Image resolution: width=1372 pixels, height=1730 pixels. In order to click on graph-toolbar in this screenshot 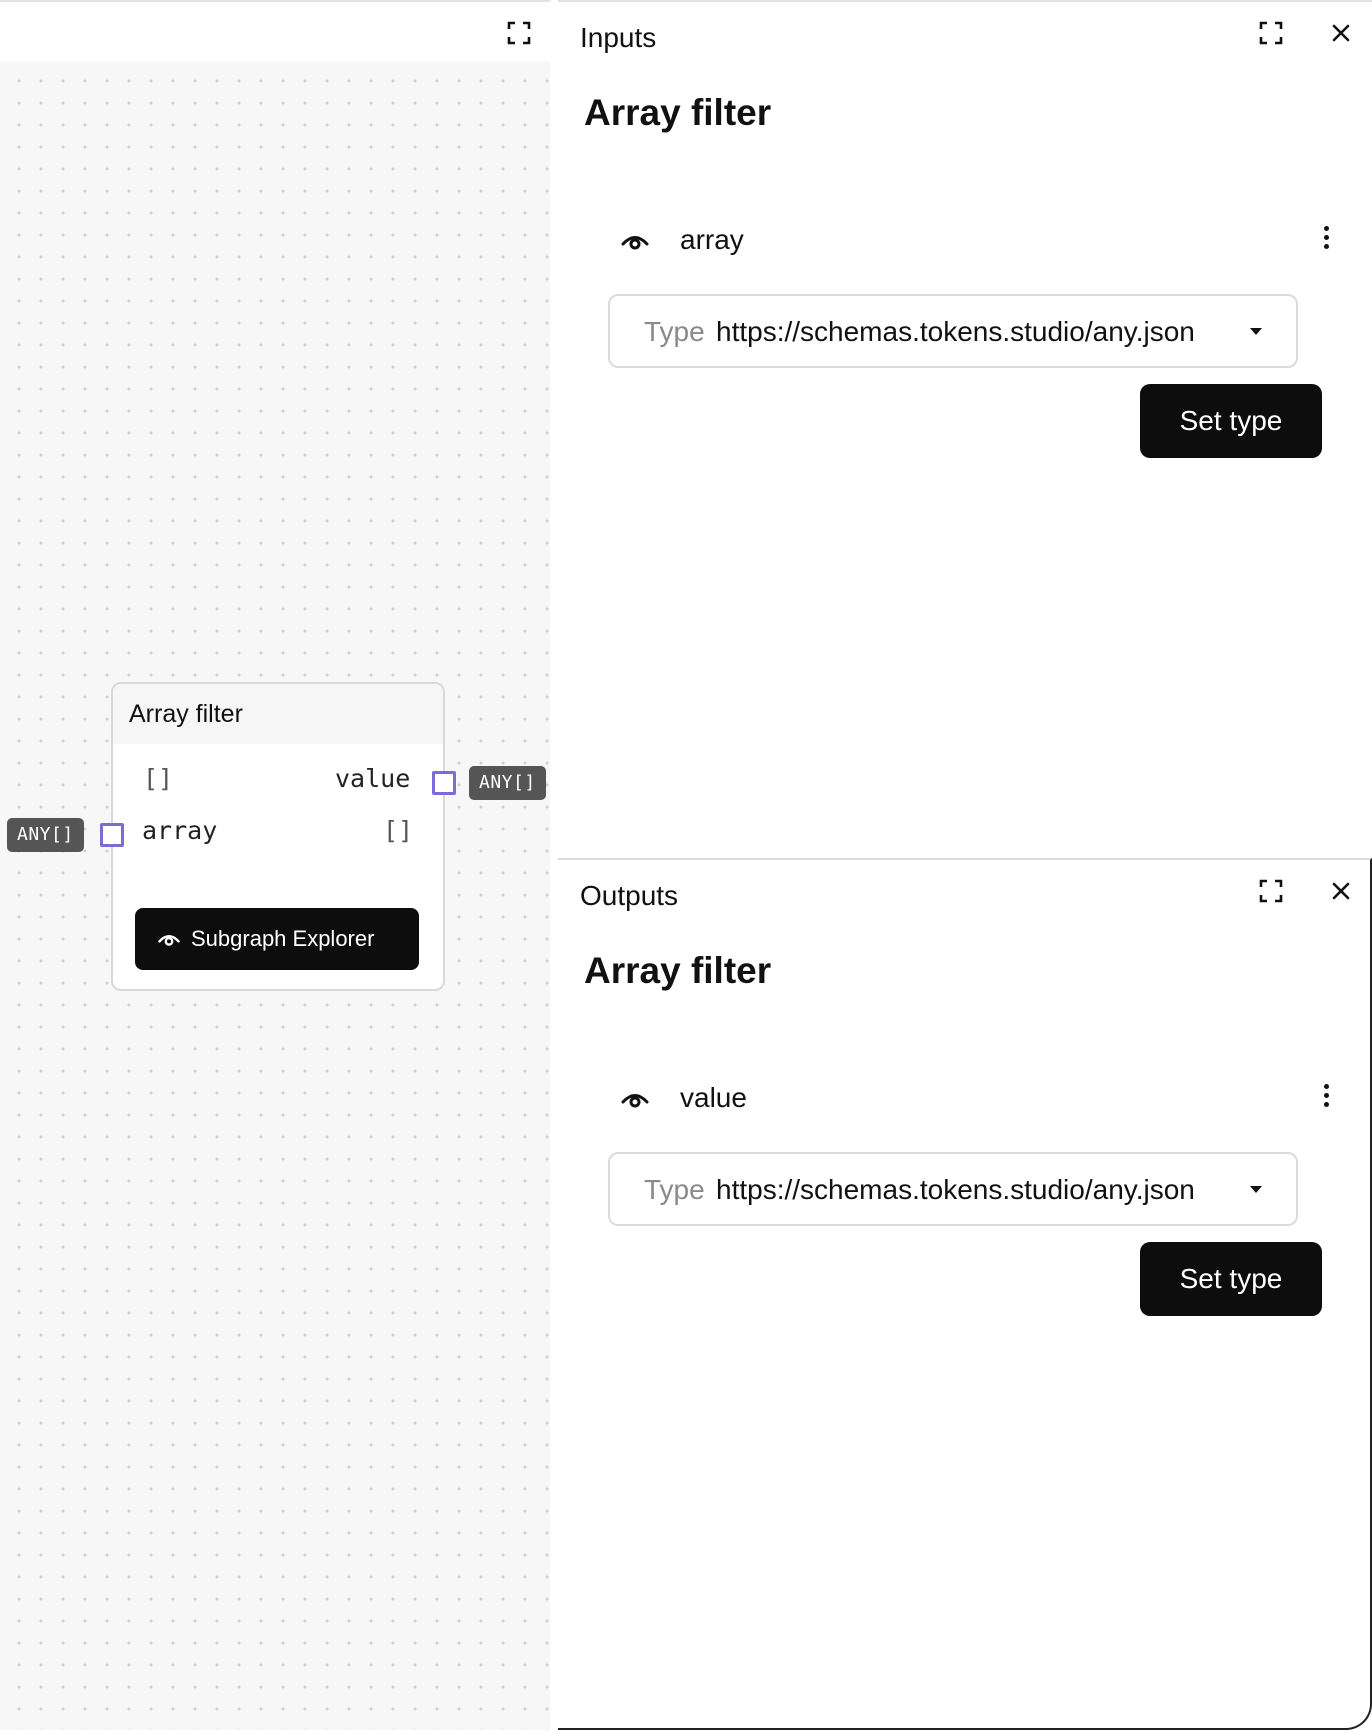, I will do `click(275, 31)`.